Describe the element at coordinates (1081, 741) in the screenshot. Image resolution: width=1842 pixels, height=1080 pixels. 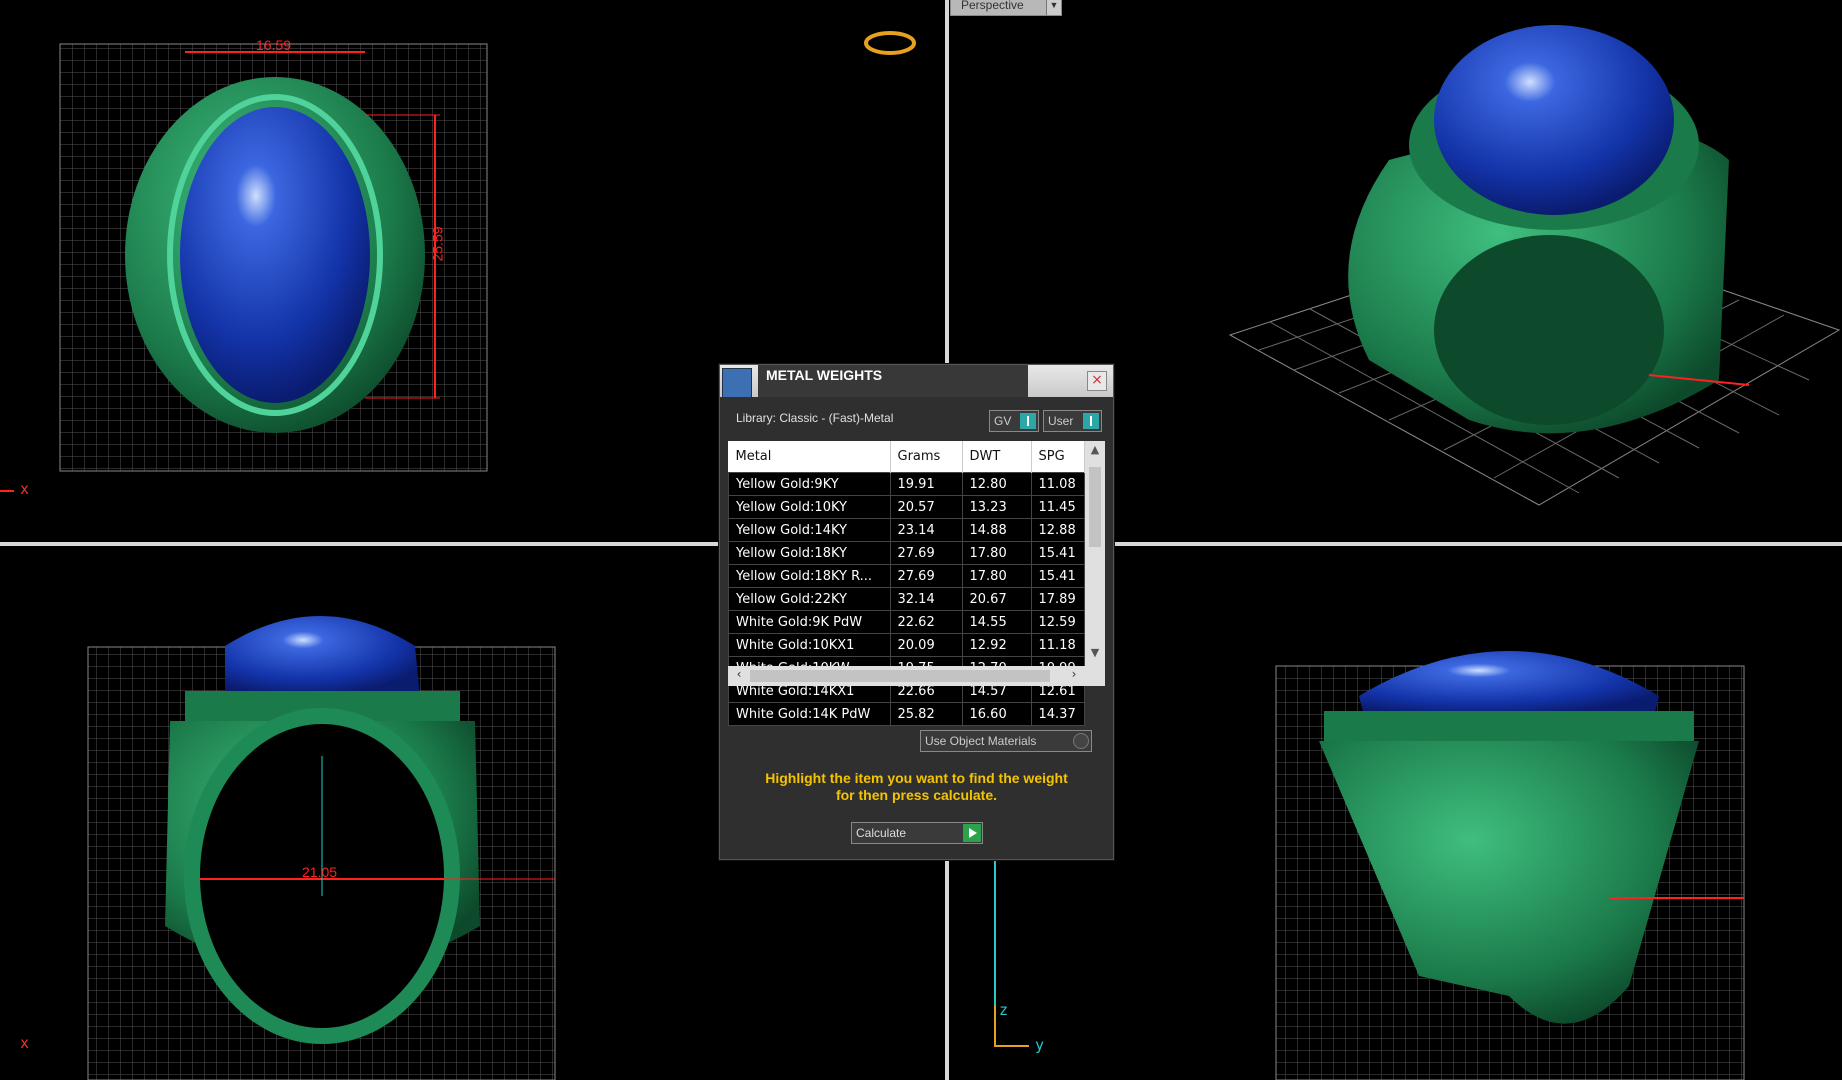
I see `radio-icon` at that location.